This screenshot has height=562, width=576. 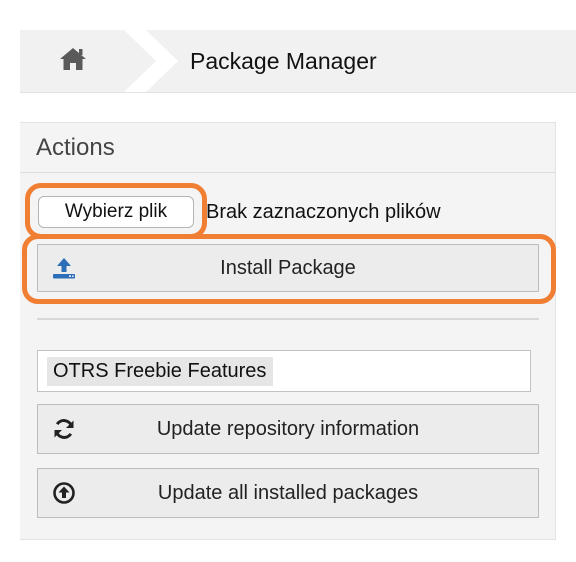 I want to click on actions-header: Actions, so click(x=287, y=148).